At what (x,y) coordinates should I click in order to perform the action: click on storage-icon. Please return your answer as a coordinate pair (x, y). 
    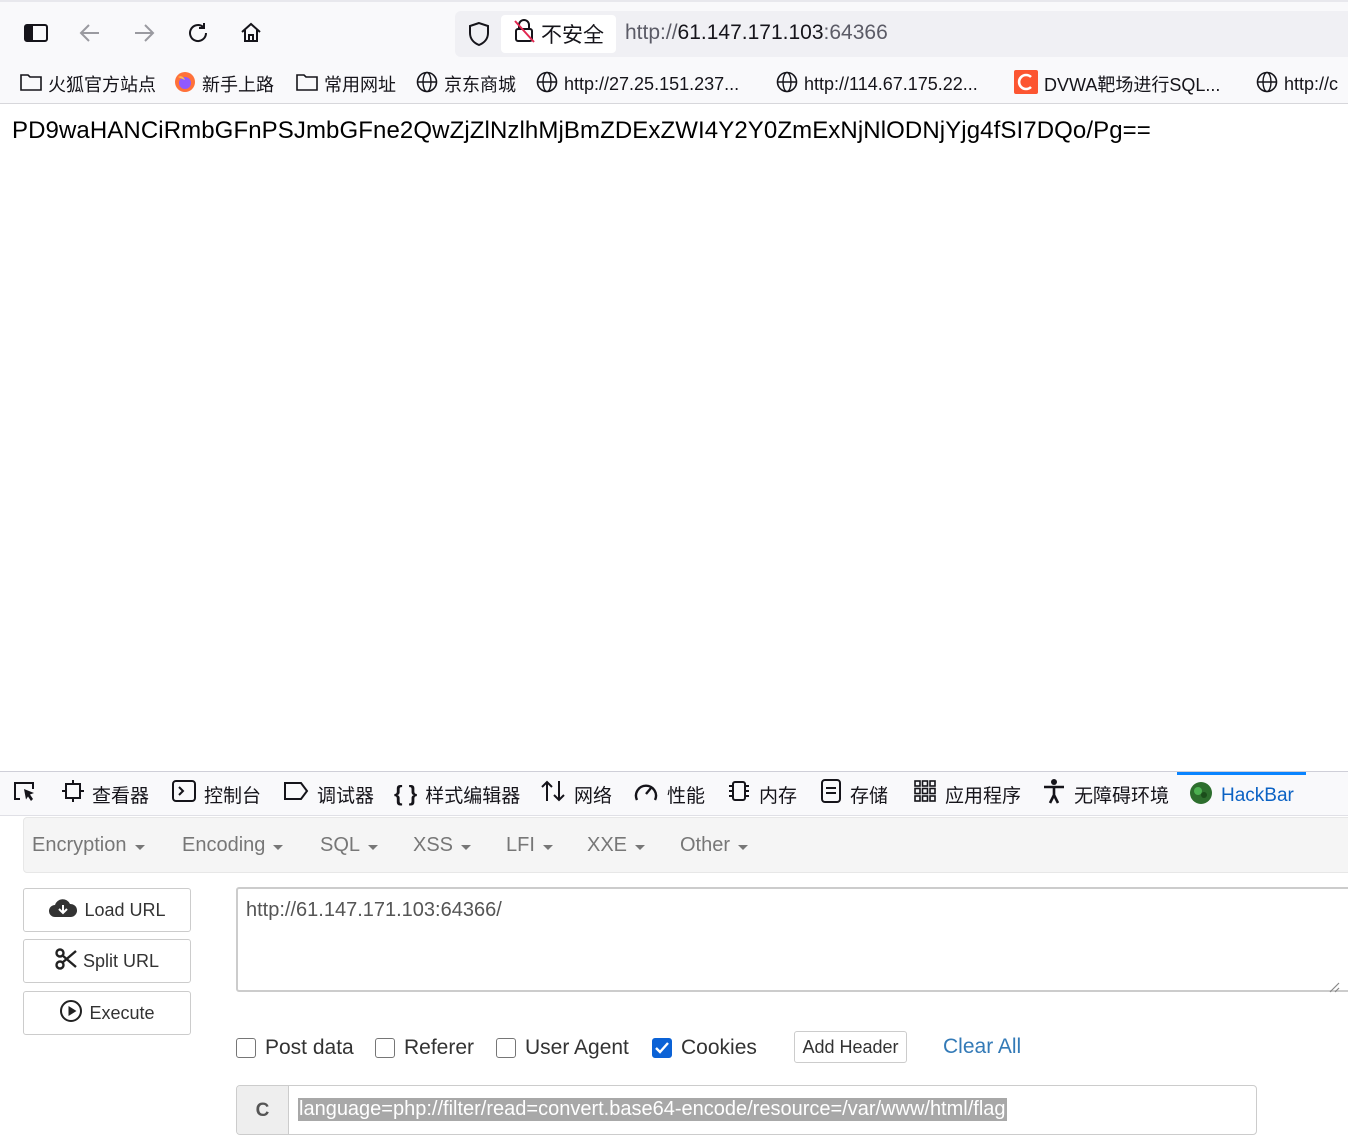
    Looking at the image, I should click on (831, 794).